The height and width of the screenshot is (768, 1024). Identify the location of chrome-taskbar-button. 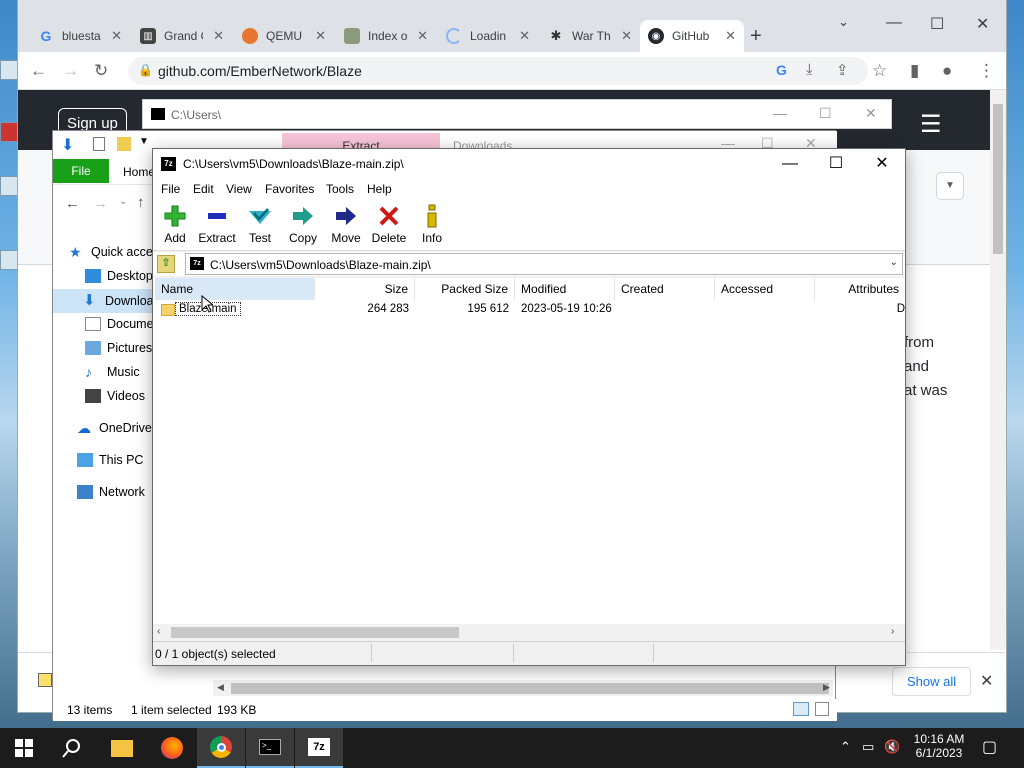
(221, 748).